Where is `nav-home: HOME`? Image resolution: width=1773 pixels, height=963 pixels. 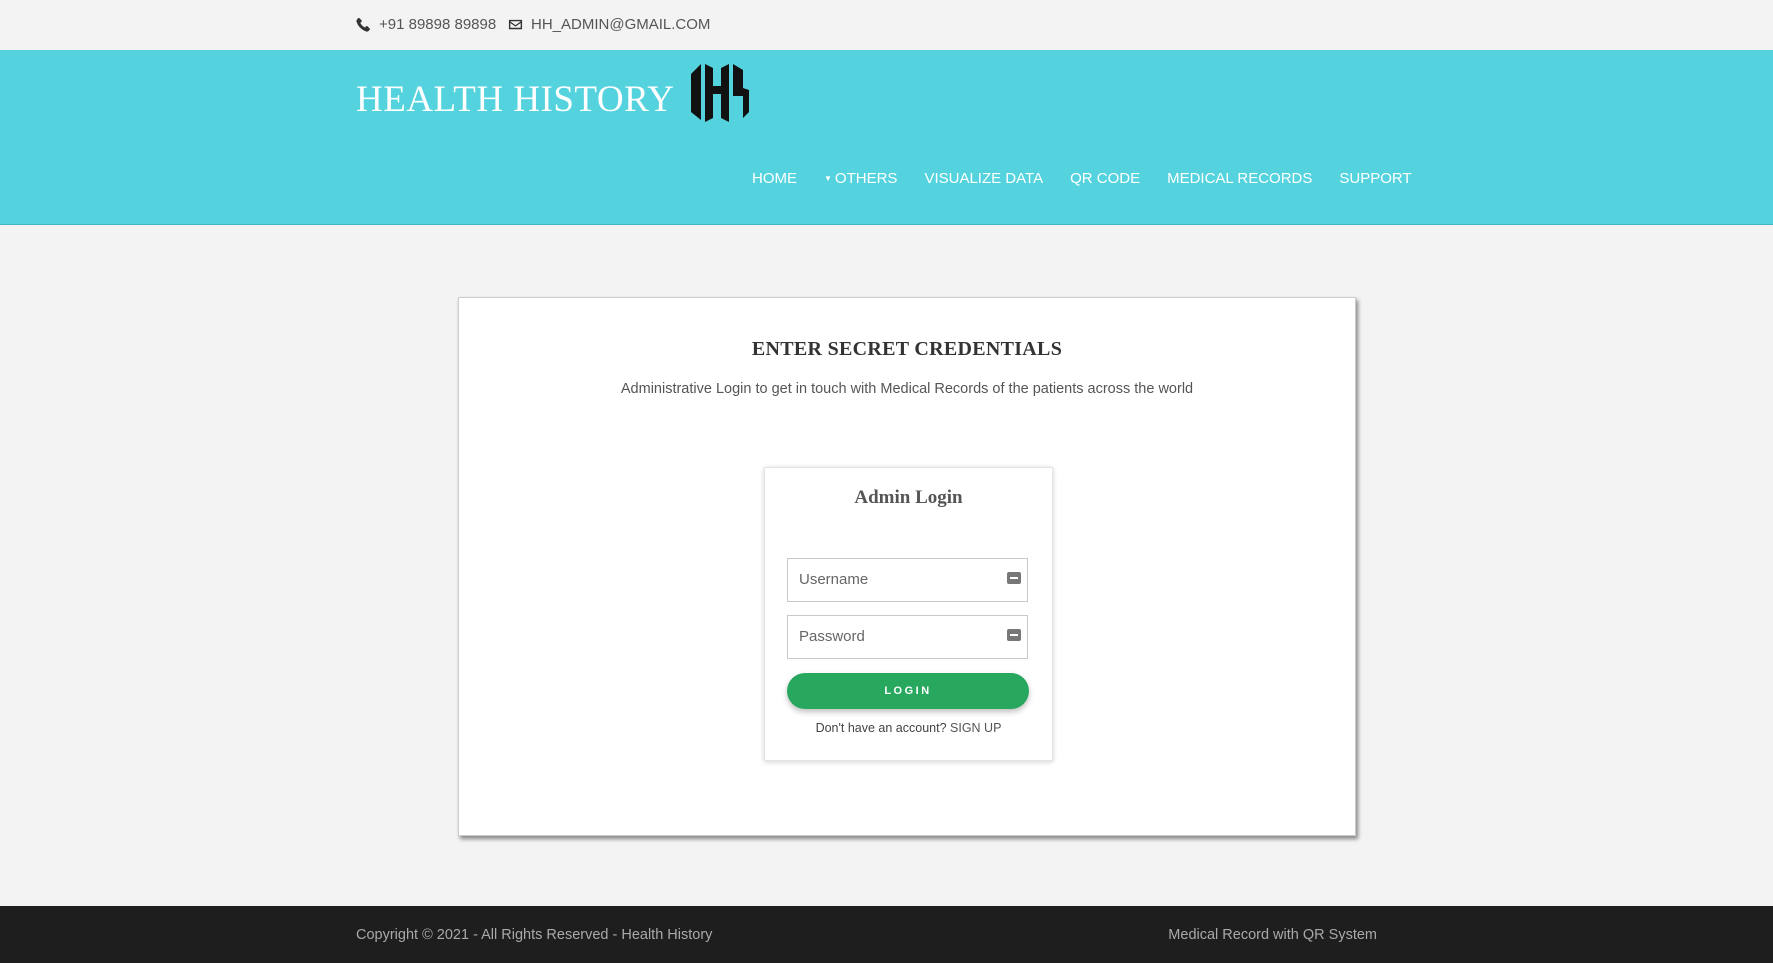 nav-home: HOME is located at coordinates (774, 178).